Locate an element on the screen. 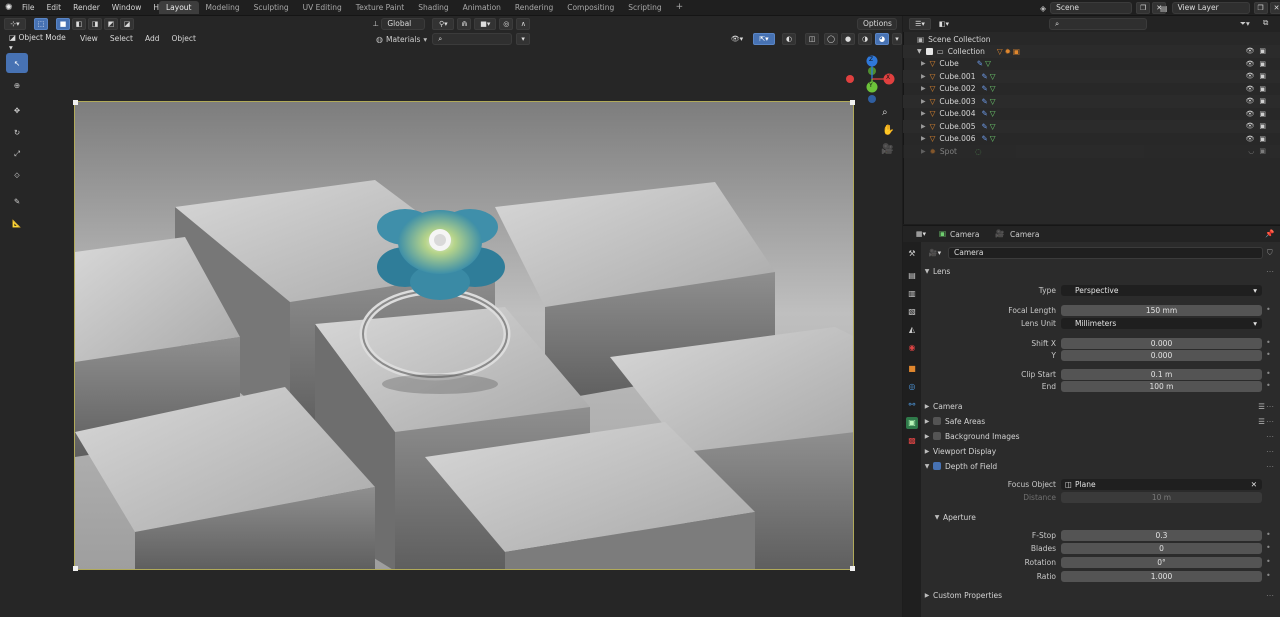 The image size is (1280, 617). constraints-tab-icon: ⚯ is located at coordinates (912, 405).